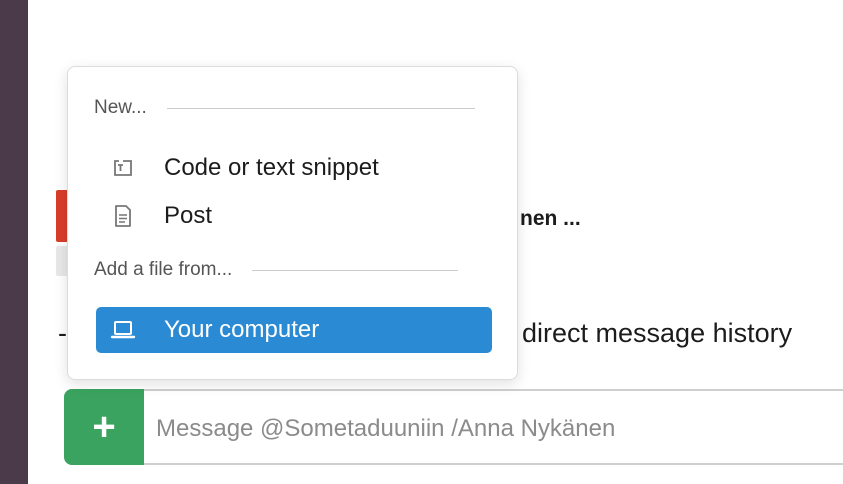  Describe the element at coordinates (62, 333) in the screenshot. I see `background-dash: -` at that location.